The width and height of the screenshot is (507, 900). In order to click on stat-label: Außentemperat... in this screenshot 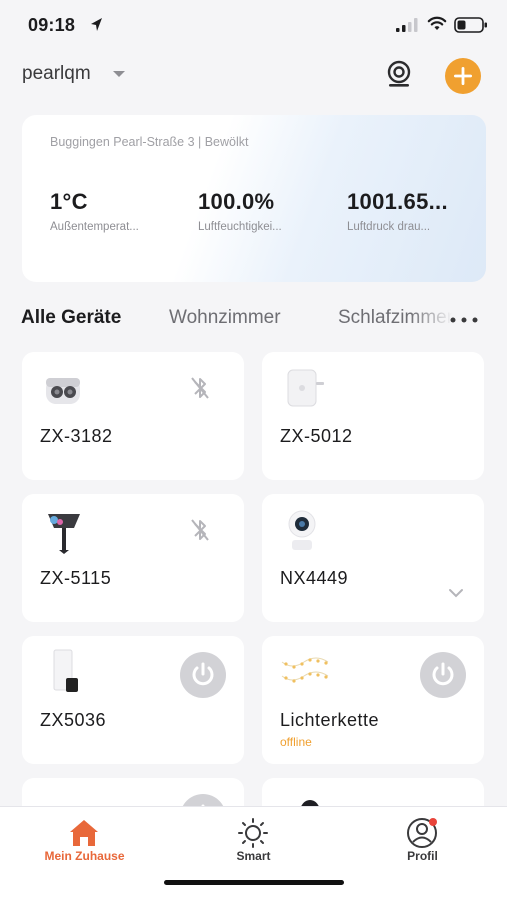, I will do `click(94, 227)`.